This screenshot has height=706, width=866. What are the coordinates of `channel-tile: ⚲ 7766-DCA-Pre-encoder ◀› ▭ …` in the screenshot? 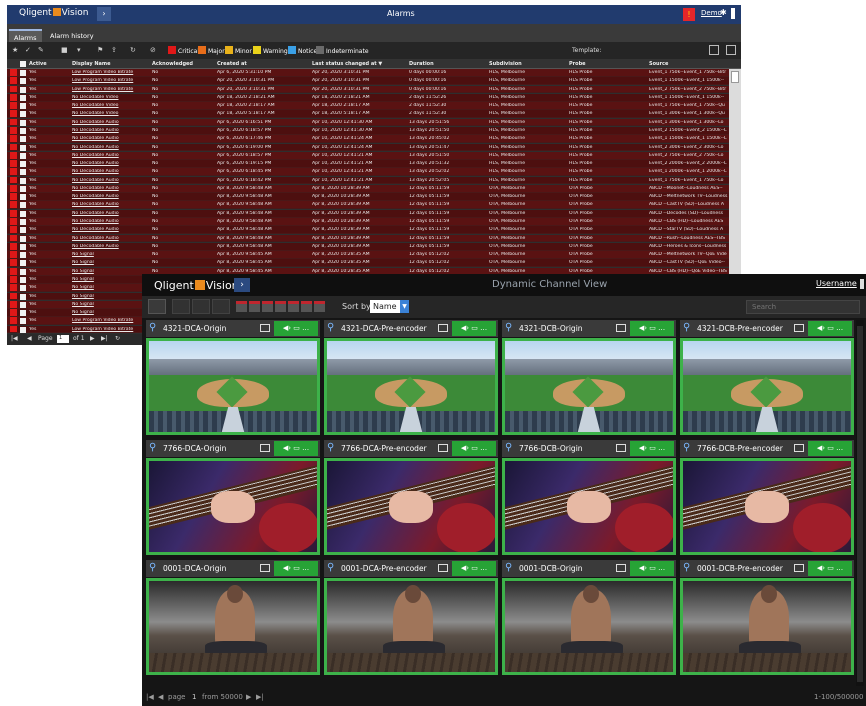 It's located at (411, 497).